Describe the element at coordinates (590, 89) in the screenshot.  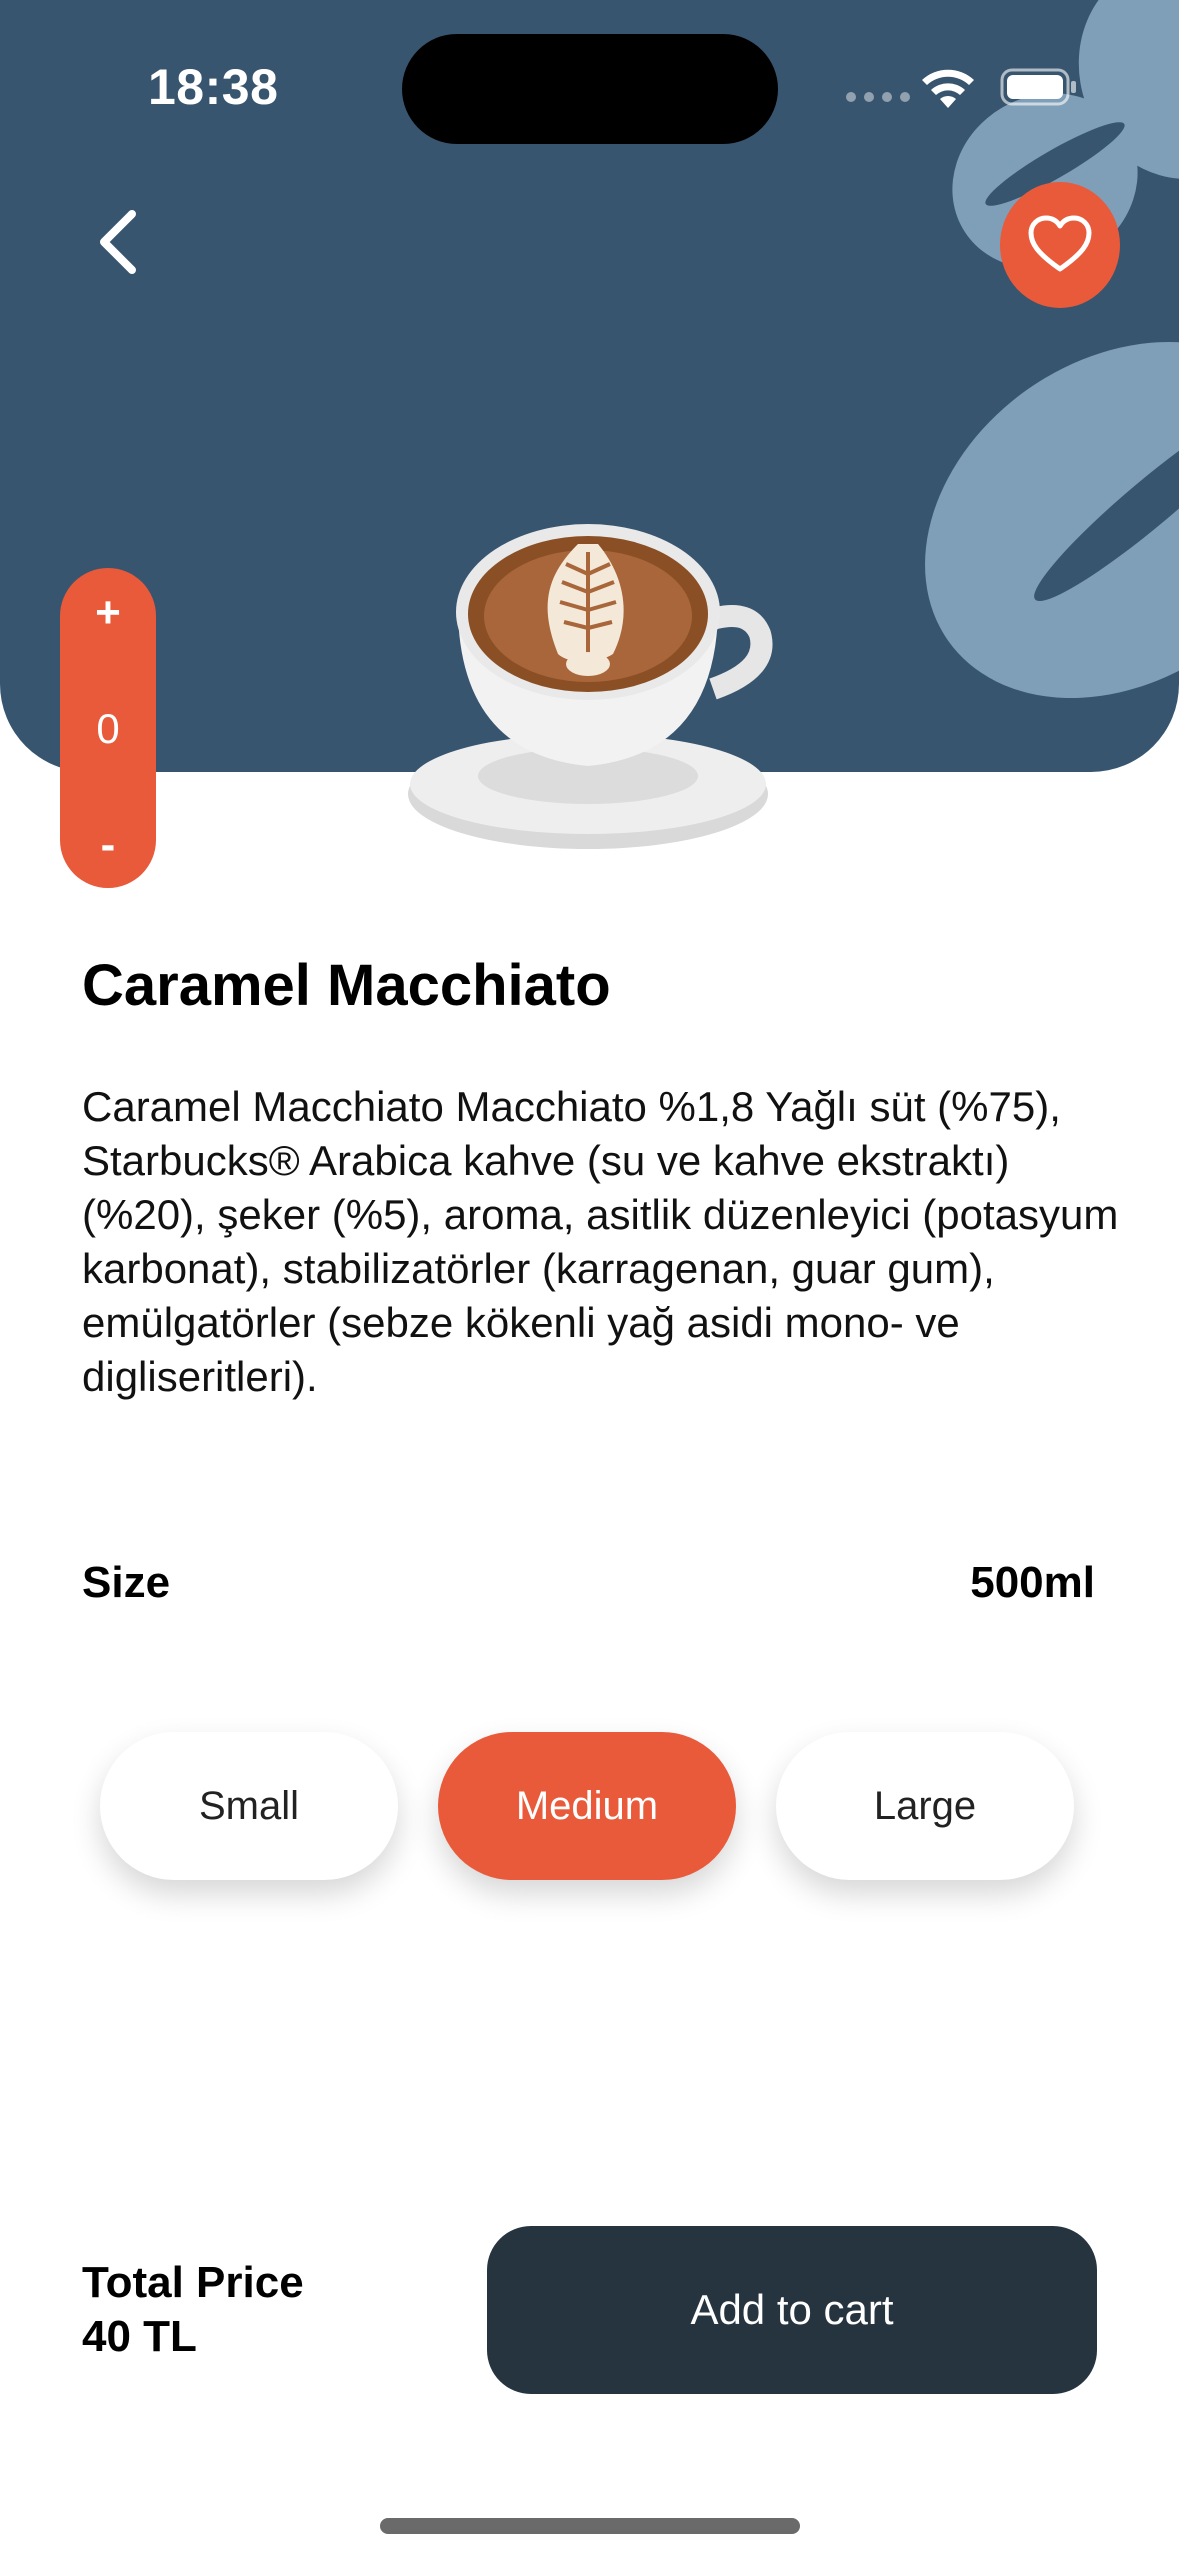
I see `dynamic-island` at that location.